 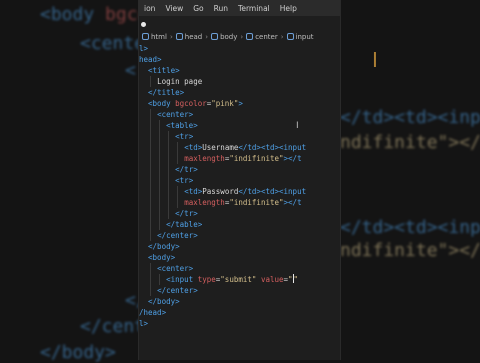 What do you see at coordinates (204, 202) in the screenshot?
I see `code-token: maxlength` at bounding box center [204, 202].